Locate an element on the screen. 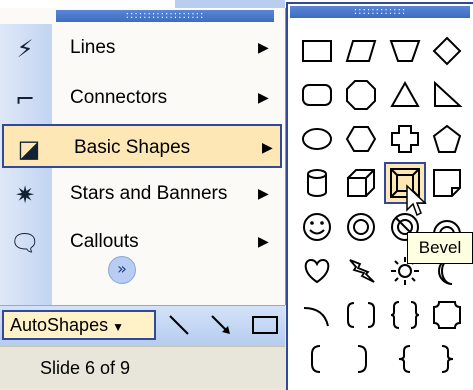 The image size is (473, 390). heart-shape is located at coordinates (317, 271).